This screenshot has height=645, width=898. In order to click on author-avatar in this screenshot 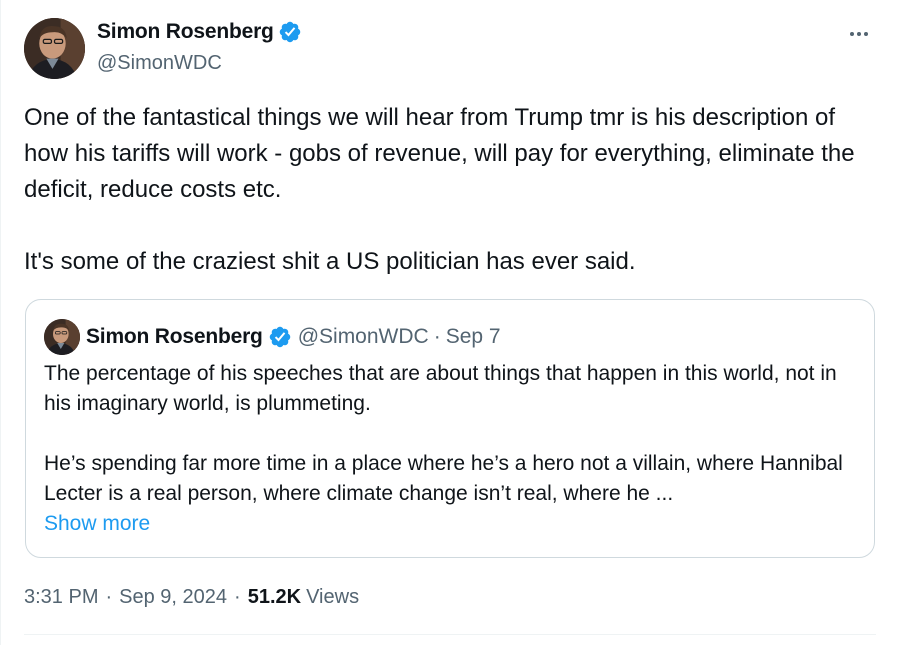, I will do `click(54, 48)`.